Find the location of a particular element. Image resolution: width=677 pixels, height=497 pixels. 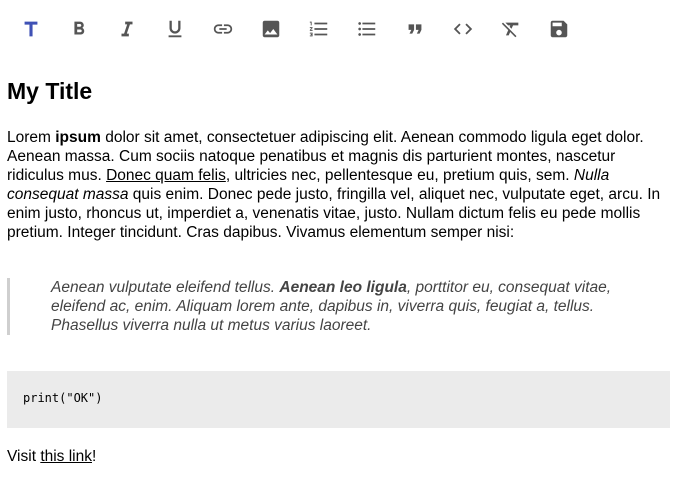

image-icon is located at coordinates (271, 29).